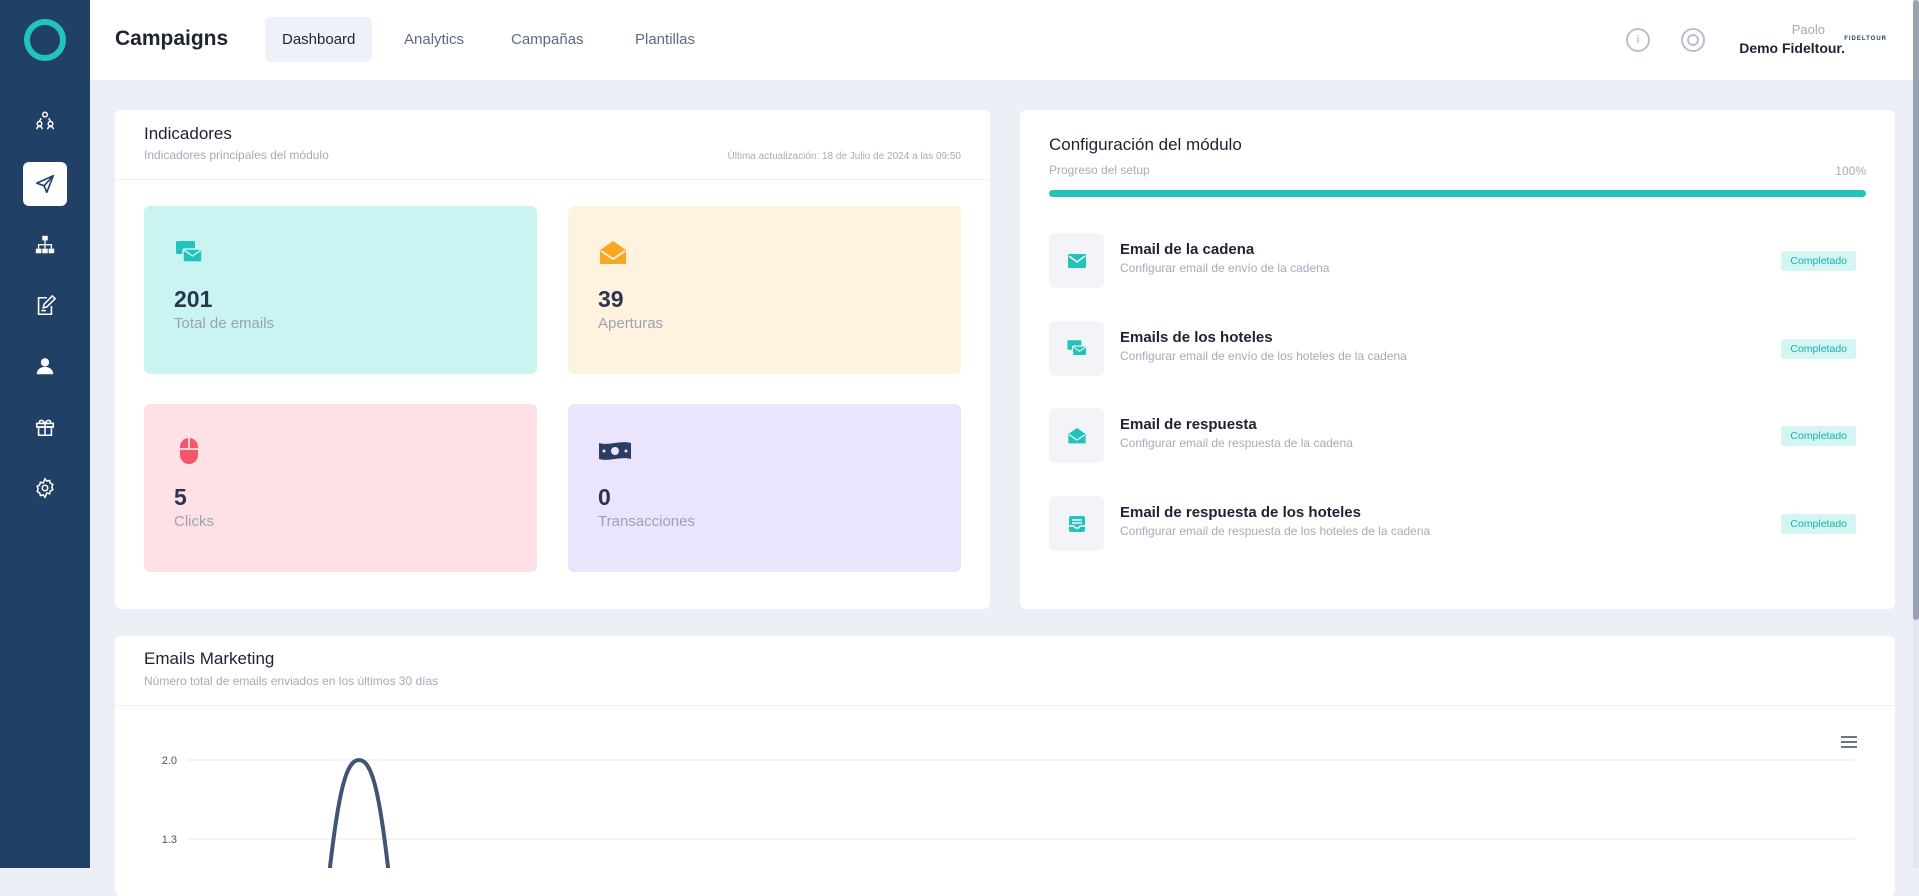 This screenshot has height=896, width=1919. Describe the element at coordinates (434, 39) in the screenshot. I see `tab-analytics: Analytics` at that location.